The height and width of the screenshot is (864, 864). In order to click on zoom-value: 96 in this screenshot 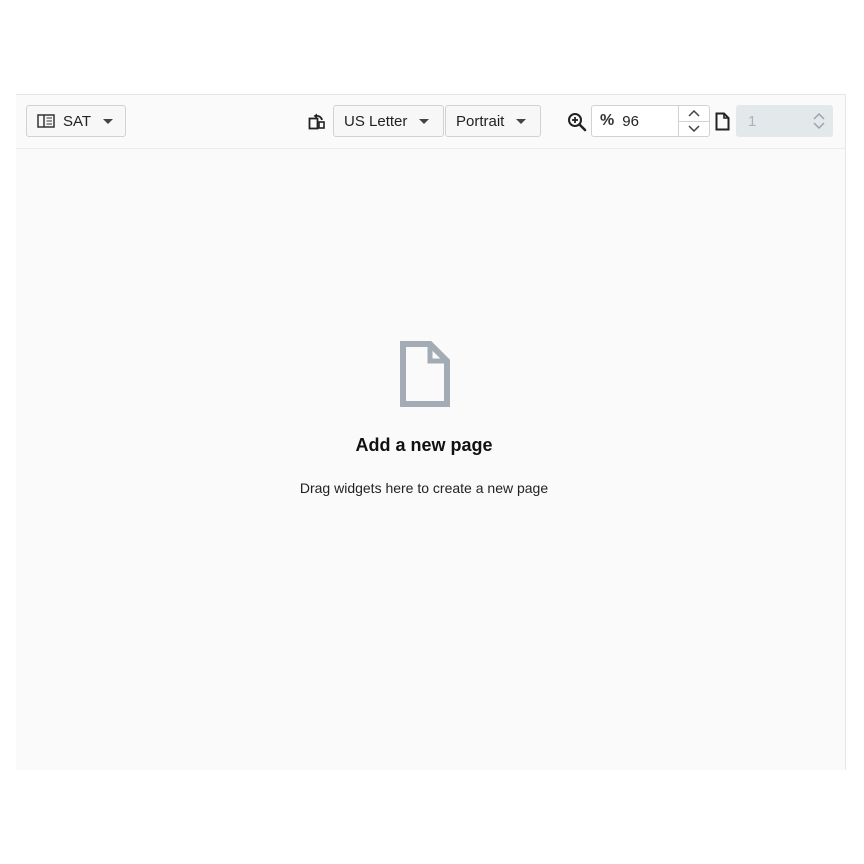, I will do `click(650, 121)`.